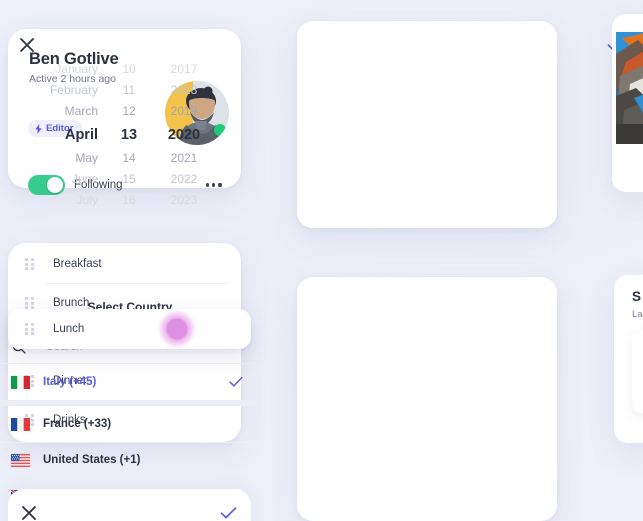 The height and width of the screenshot is (521, 643). Describe the element at coordinates (20, 424) in the screenshot. I see `flag-france-icon` at that location.